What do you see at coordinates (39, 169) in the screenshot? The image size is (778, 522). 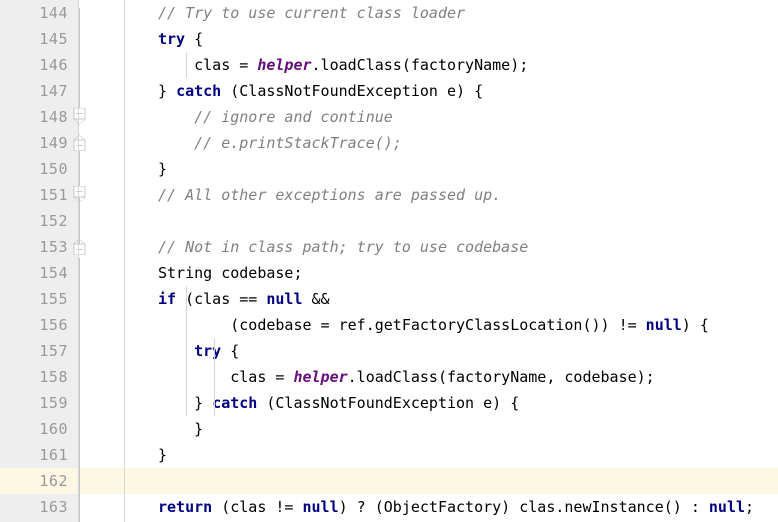 I see `line-number: 150` at bounding box center [39, 169].